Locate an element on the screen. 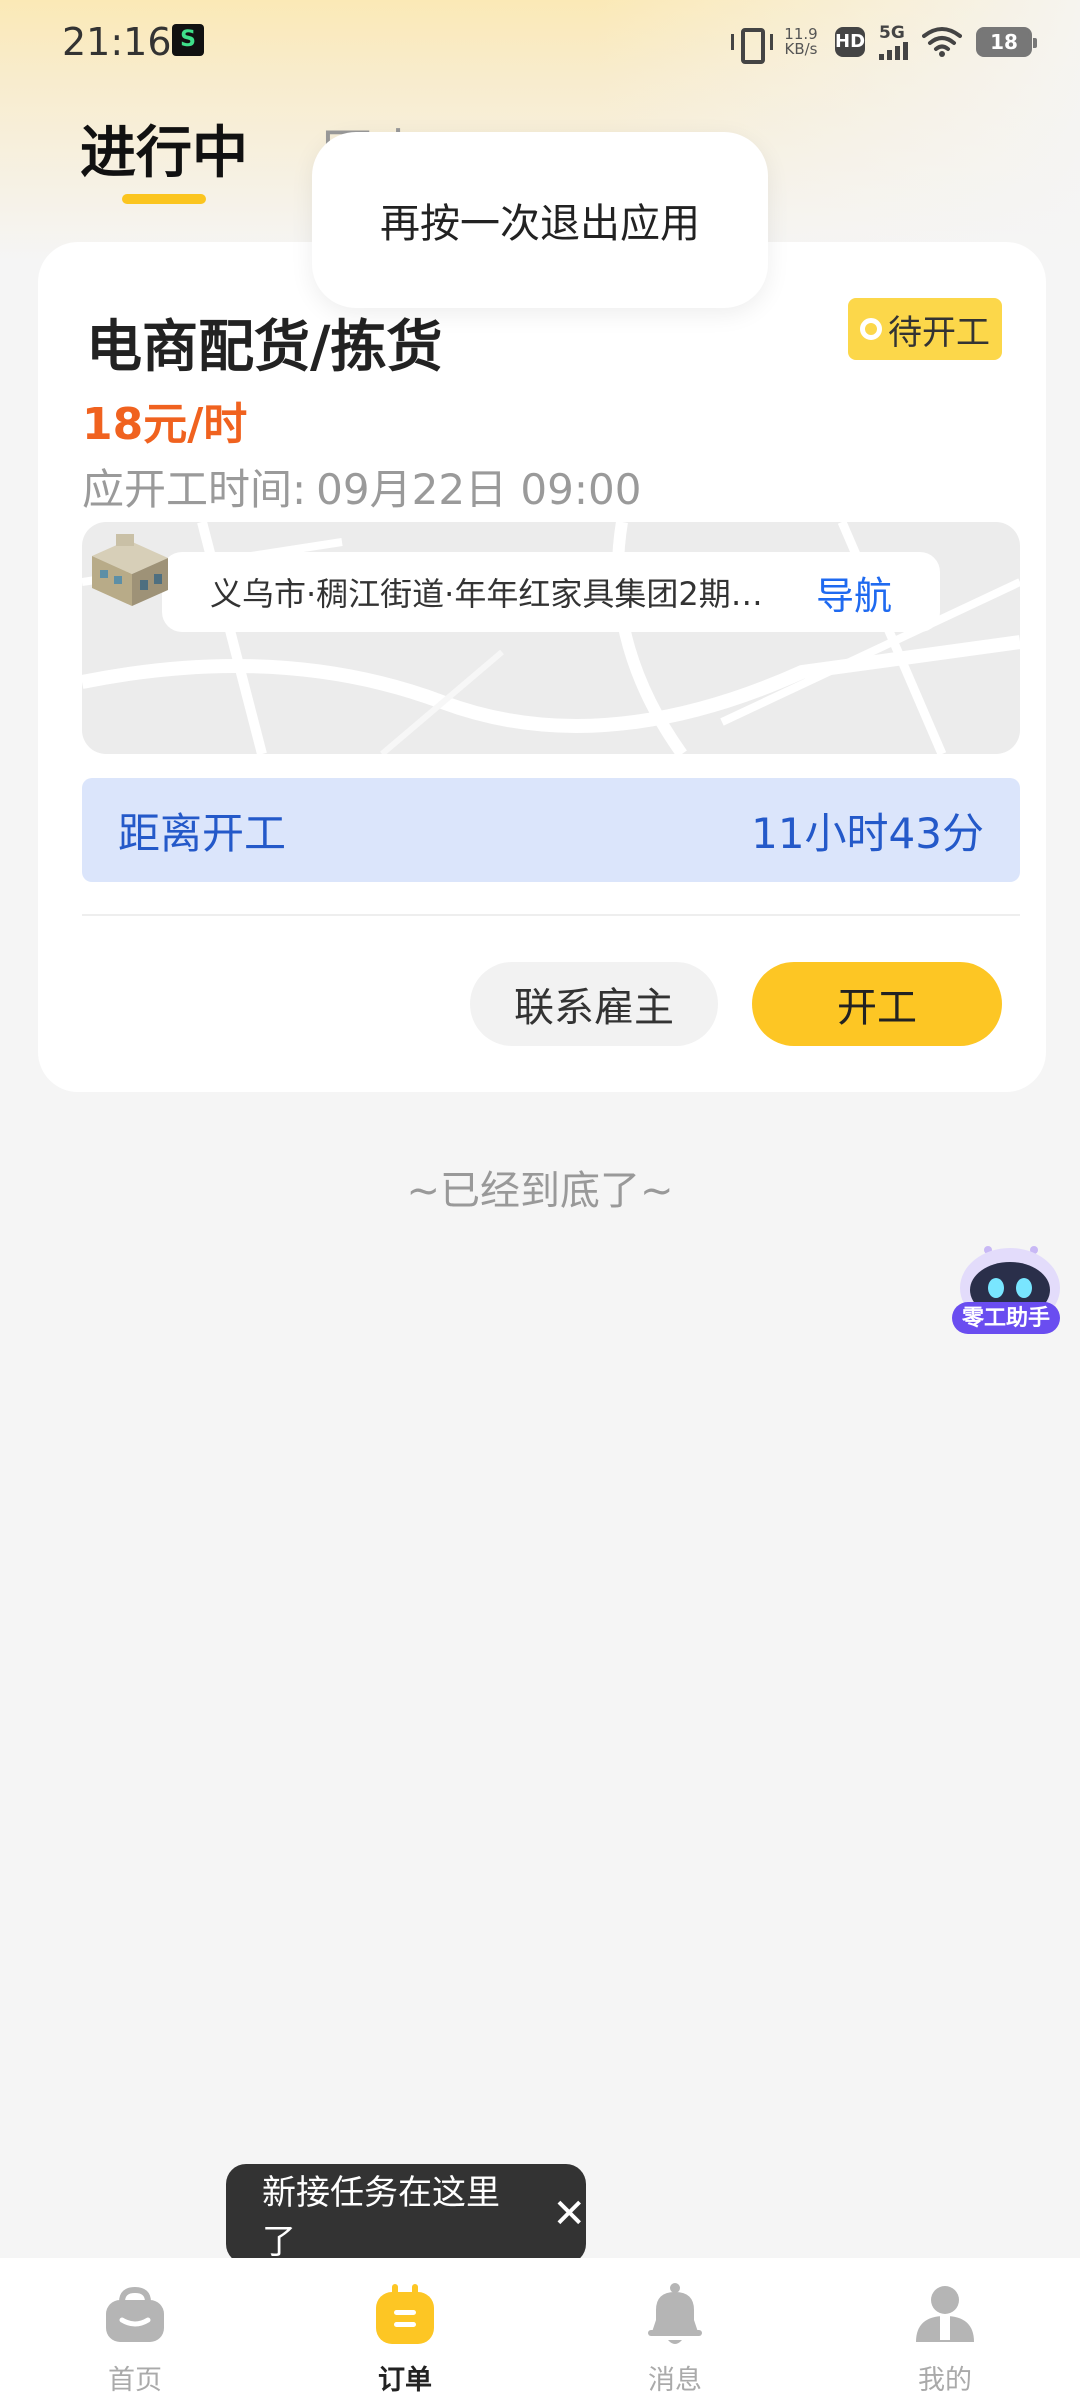 The width and height of the screenshot is (1080, 2408). countdown-value: 11小时43分 is located at coordinates (867, 833).